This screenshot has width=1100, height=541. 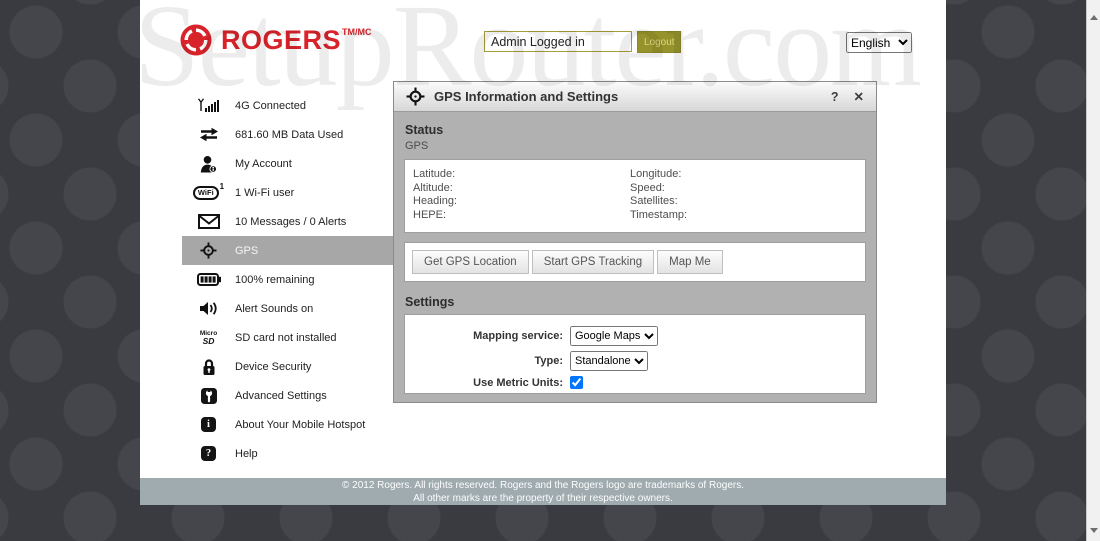 What do you see at coordinates (417, 146) in the screenshot?
I see `status-subheading: GPS` at bounding box center [417, 146].